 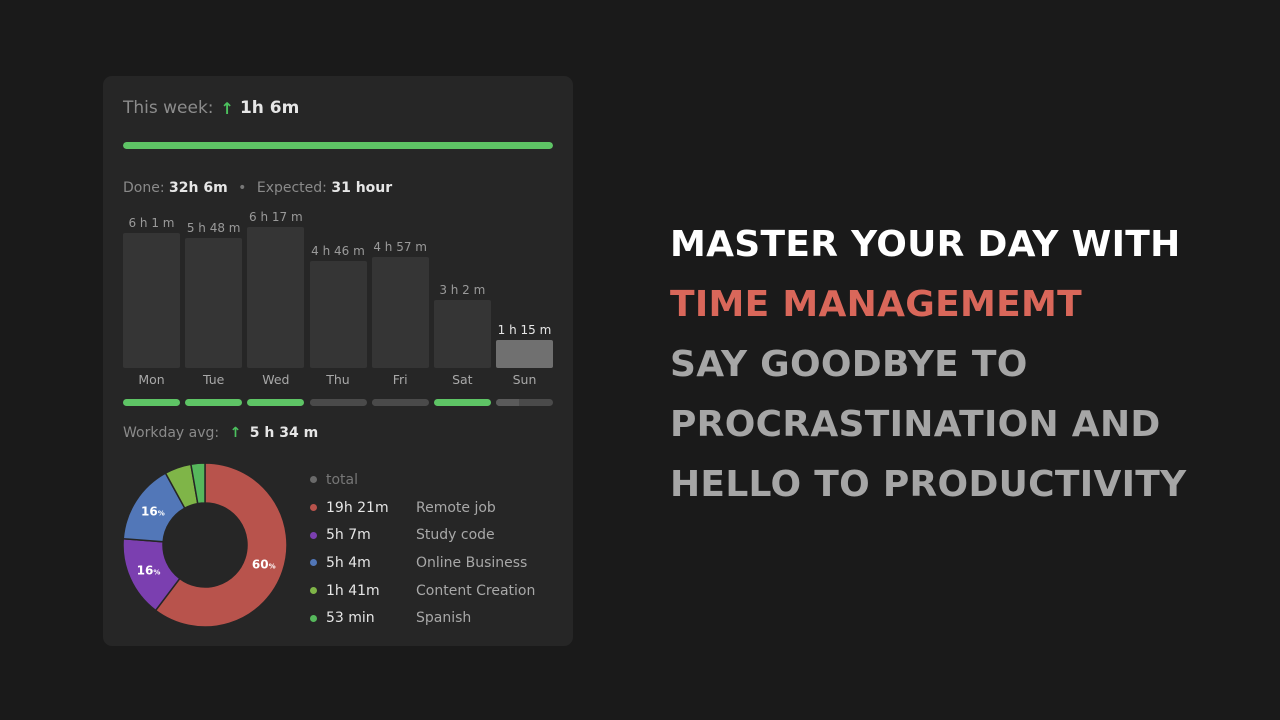 What do you see at coordinates (849, 364) in the screenshot?
I see `headline-line-3: SAY GOODBYE TO` at bounding box center [849, 364].